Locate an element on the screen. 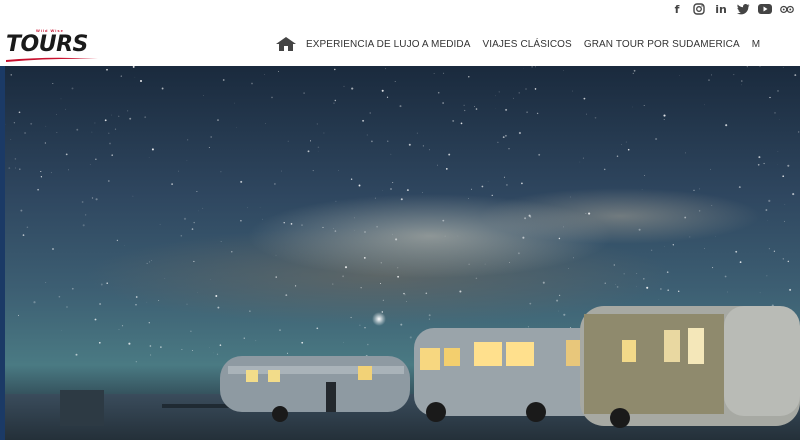 The width and height of the screenshot is (800, 440). left-edge-strip is located at coordinates (2, 253).